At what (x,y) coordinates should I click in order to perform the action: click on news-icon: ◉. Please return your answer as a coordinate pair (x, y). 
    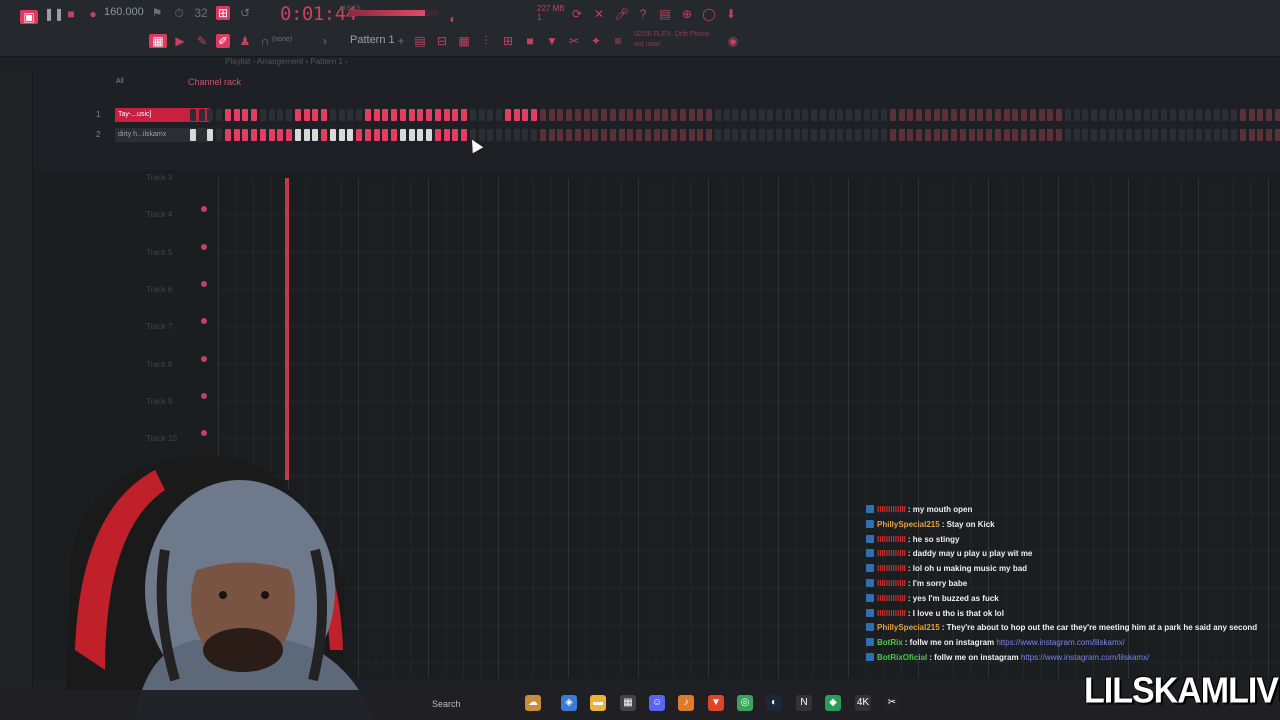
    Looking at the image, I should click on (733, 41).